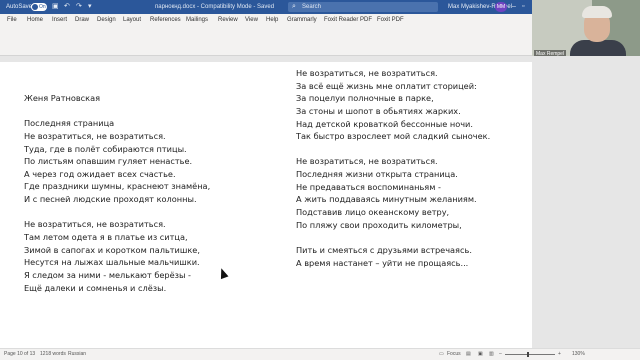  Describe the element at coordinates (441, 354) in the screenshot. I see `focus-icon: ▭` at that location.